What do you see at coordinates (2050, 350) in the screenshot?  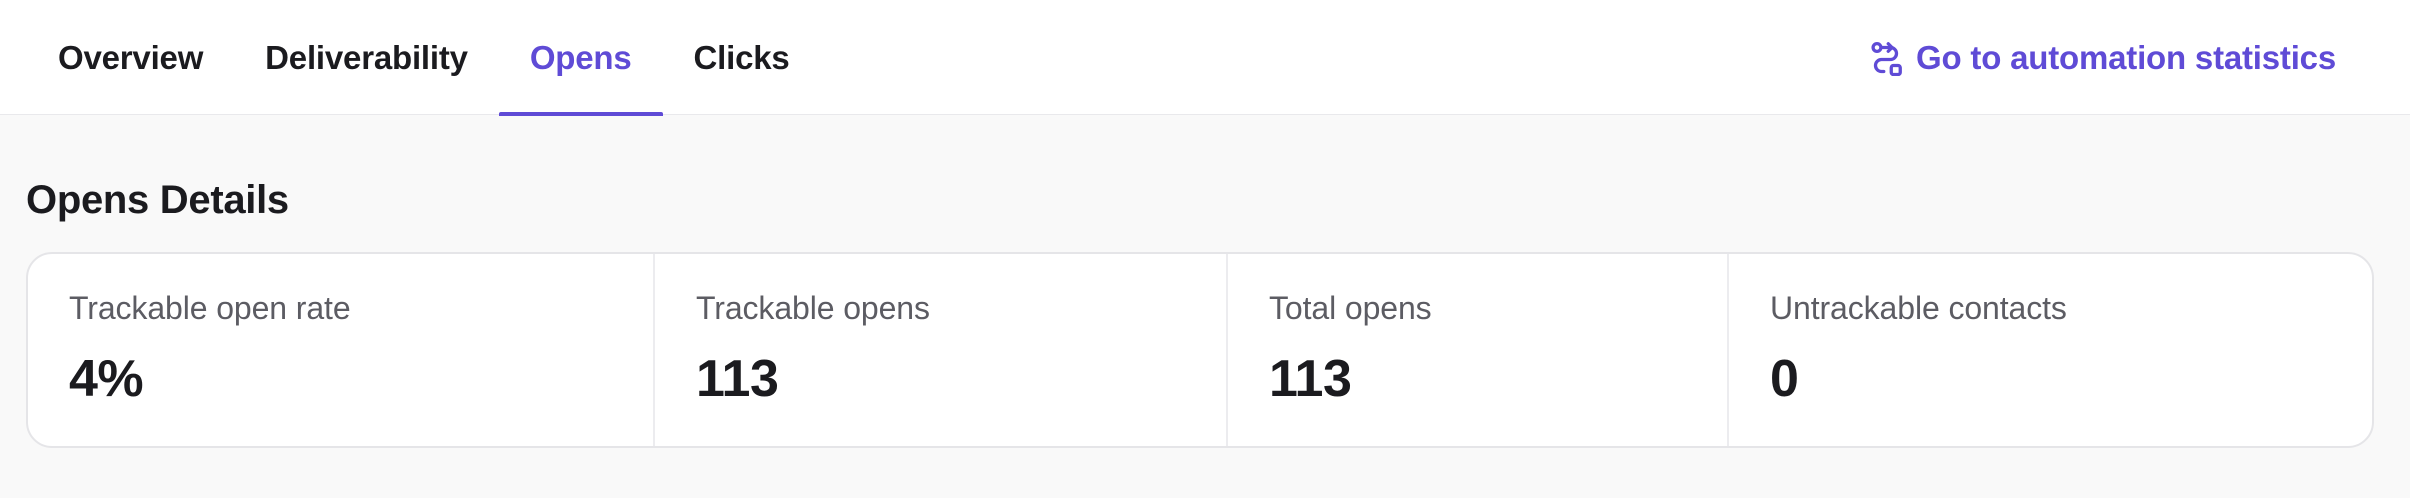 I see `stat-untrackable-contacts: Untrackable contacts 0` at bounding box center [2050, 350].